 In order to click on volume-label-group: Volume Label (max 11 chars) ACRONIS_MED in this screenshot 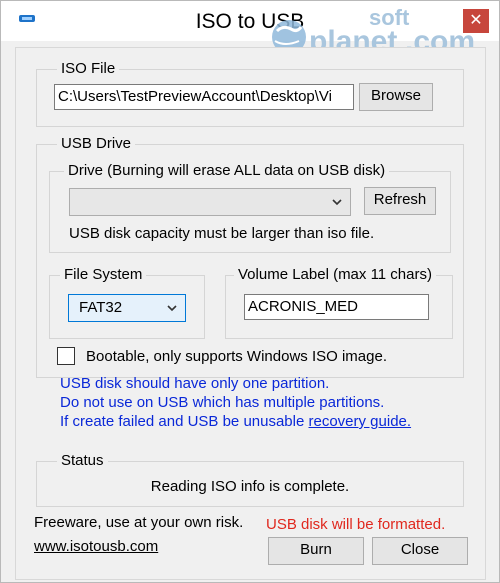, I will do `click(339, 302)`.